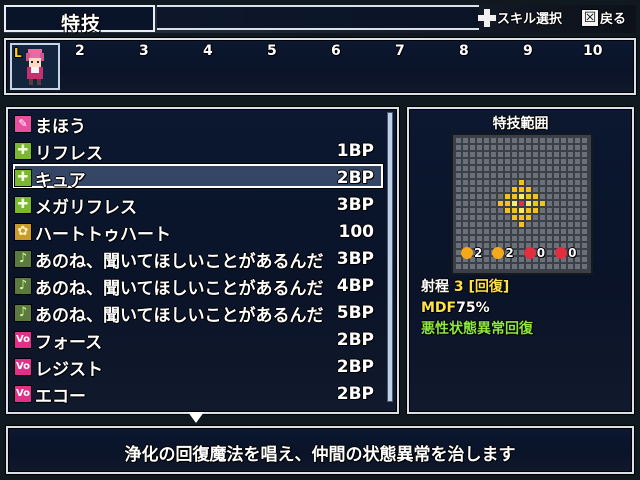  I want to click on x-button-icon: ☒, so click(590, 17).